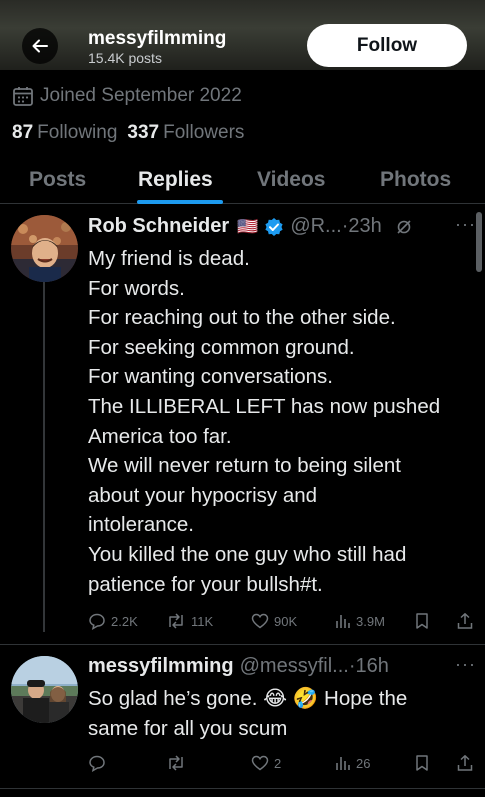  What do you see at coordinates (274, 226) in the screenshot?
I see `verified-badge-icon` at bounding box center [274, 226].